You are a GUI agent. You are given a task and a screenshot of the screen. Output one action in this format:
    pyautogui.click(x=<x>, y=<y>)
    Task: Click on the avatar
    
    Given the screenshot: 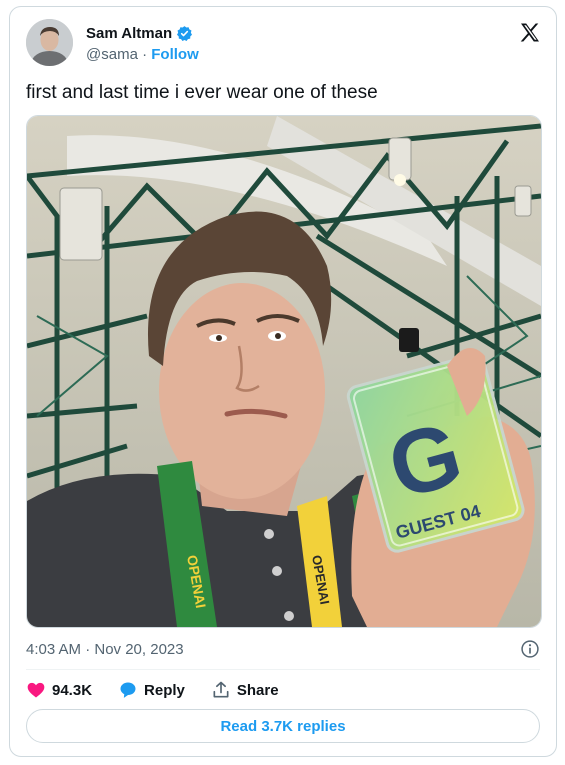 What is the action you would take?
    pyautogui.click(x=49, y=42)
    